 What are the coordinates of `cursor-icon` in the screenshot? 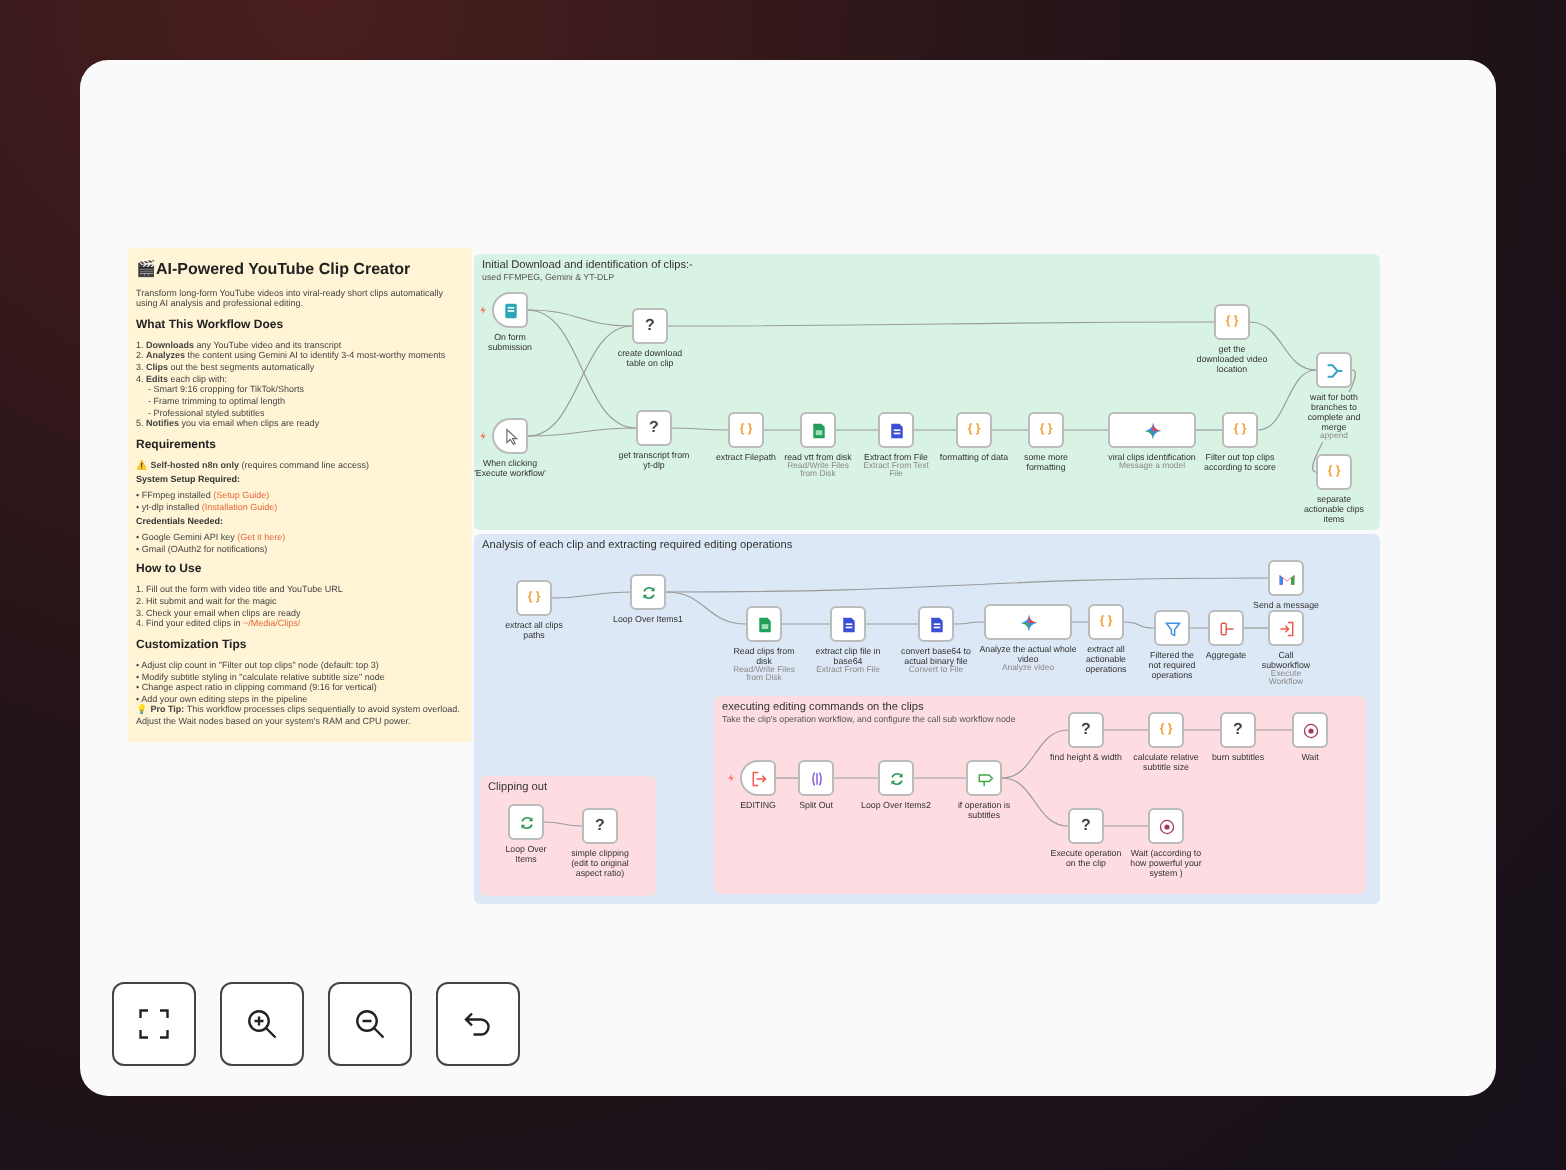 It's located at (510, 436).